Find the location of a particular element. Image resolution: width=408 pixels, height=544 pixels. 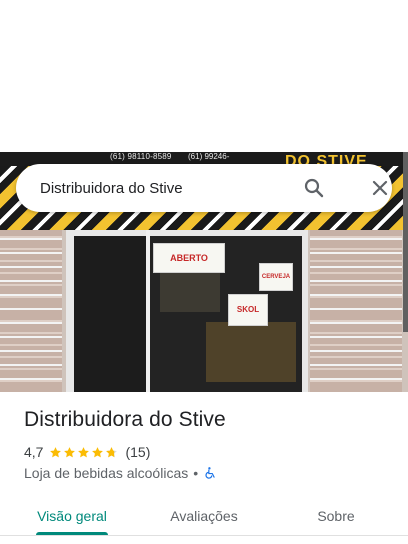

sign-paper-skol: SKOL is located at coordinates (248, 310).